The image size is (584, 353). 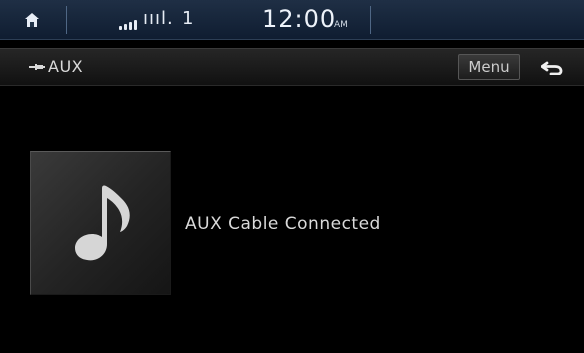 I want to click on aux-cable-icon, so click(x=37, y=67).